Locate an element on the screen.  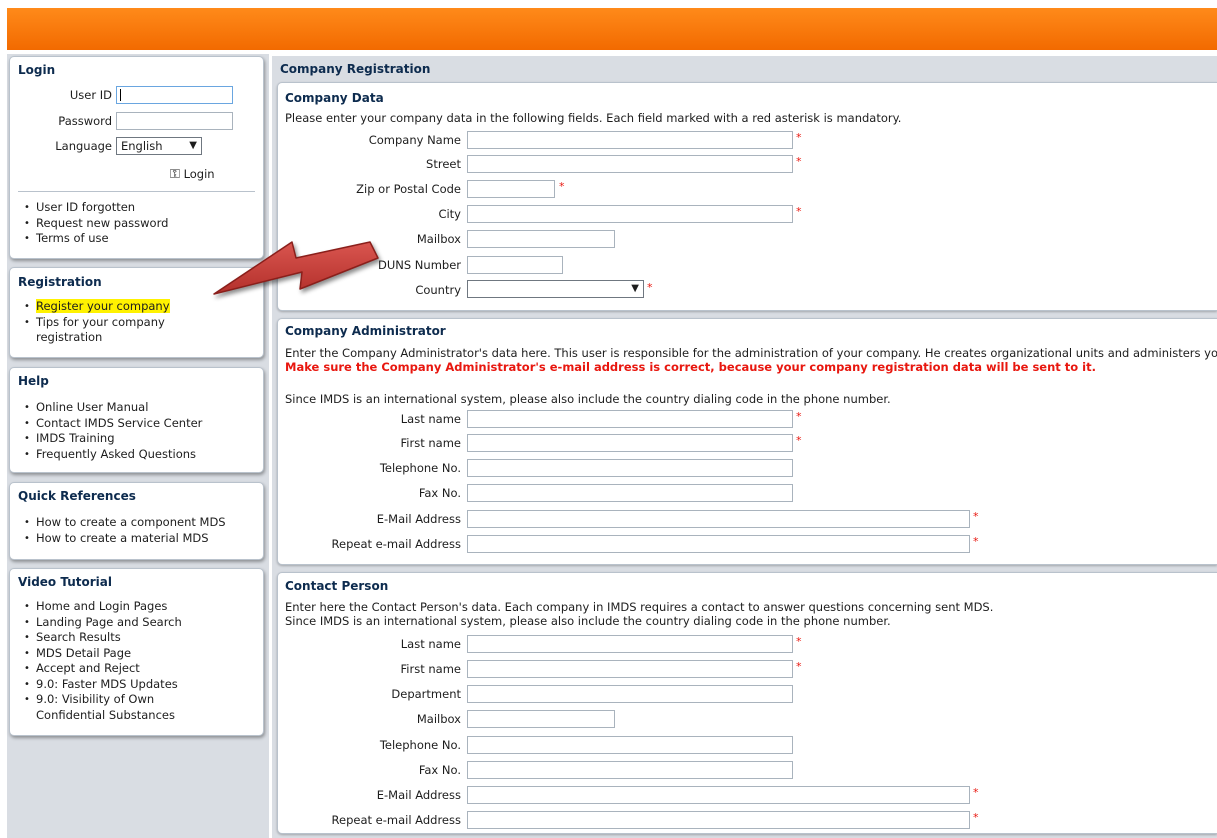
quick-references-title: Quick References is located at coordinates (77, 496).